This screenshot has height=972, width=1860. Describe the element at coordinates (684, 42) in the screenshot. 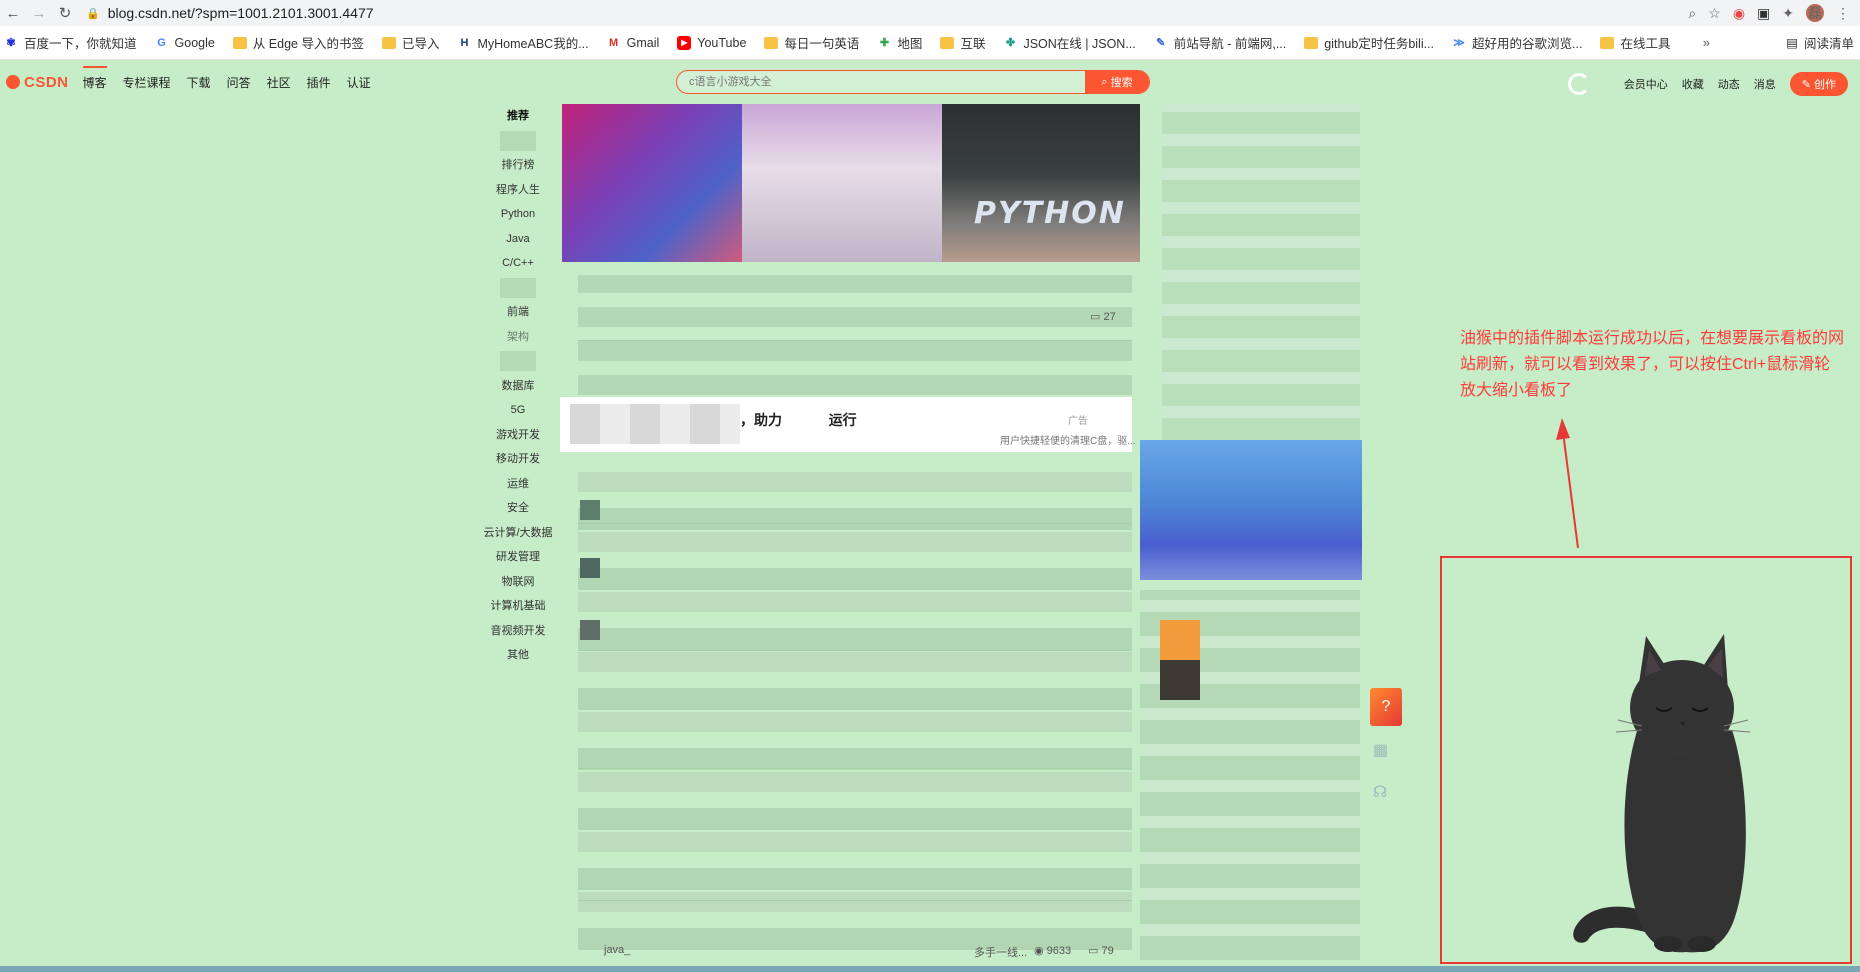

I see `youtube-icon: ▶` at that location.